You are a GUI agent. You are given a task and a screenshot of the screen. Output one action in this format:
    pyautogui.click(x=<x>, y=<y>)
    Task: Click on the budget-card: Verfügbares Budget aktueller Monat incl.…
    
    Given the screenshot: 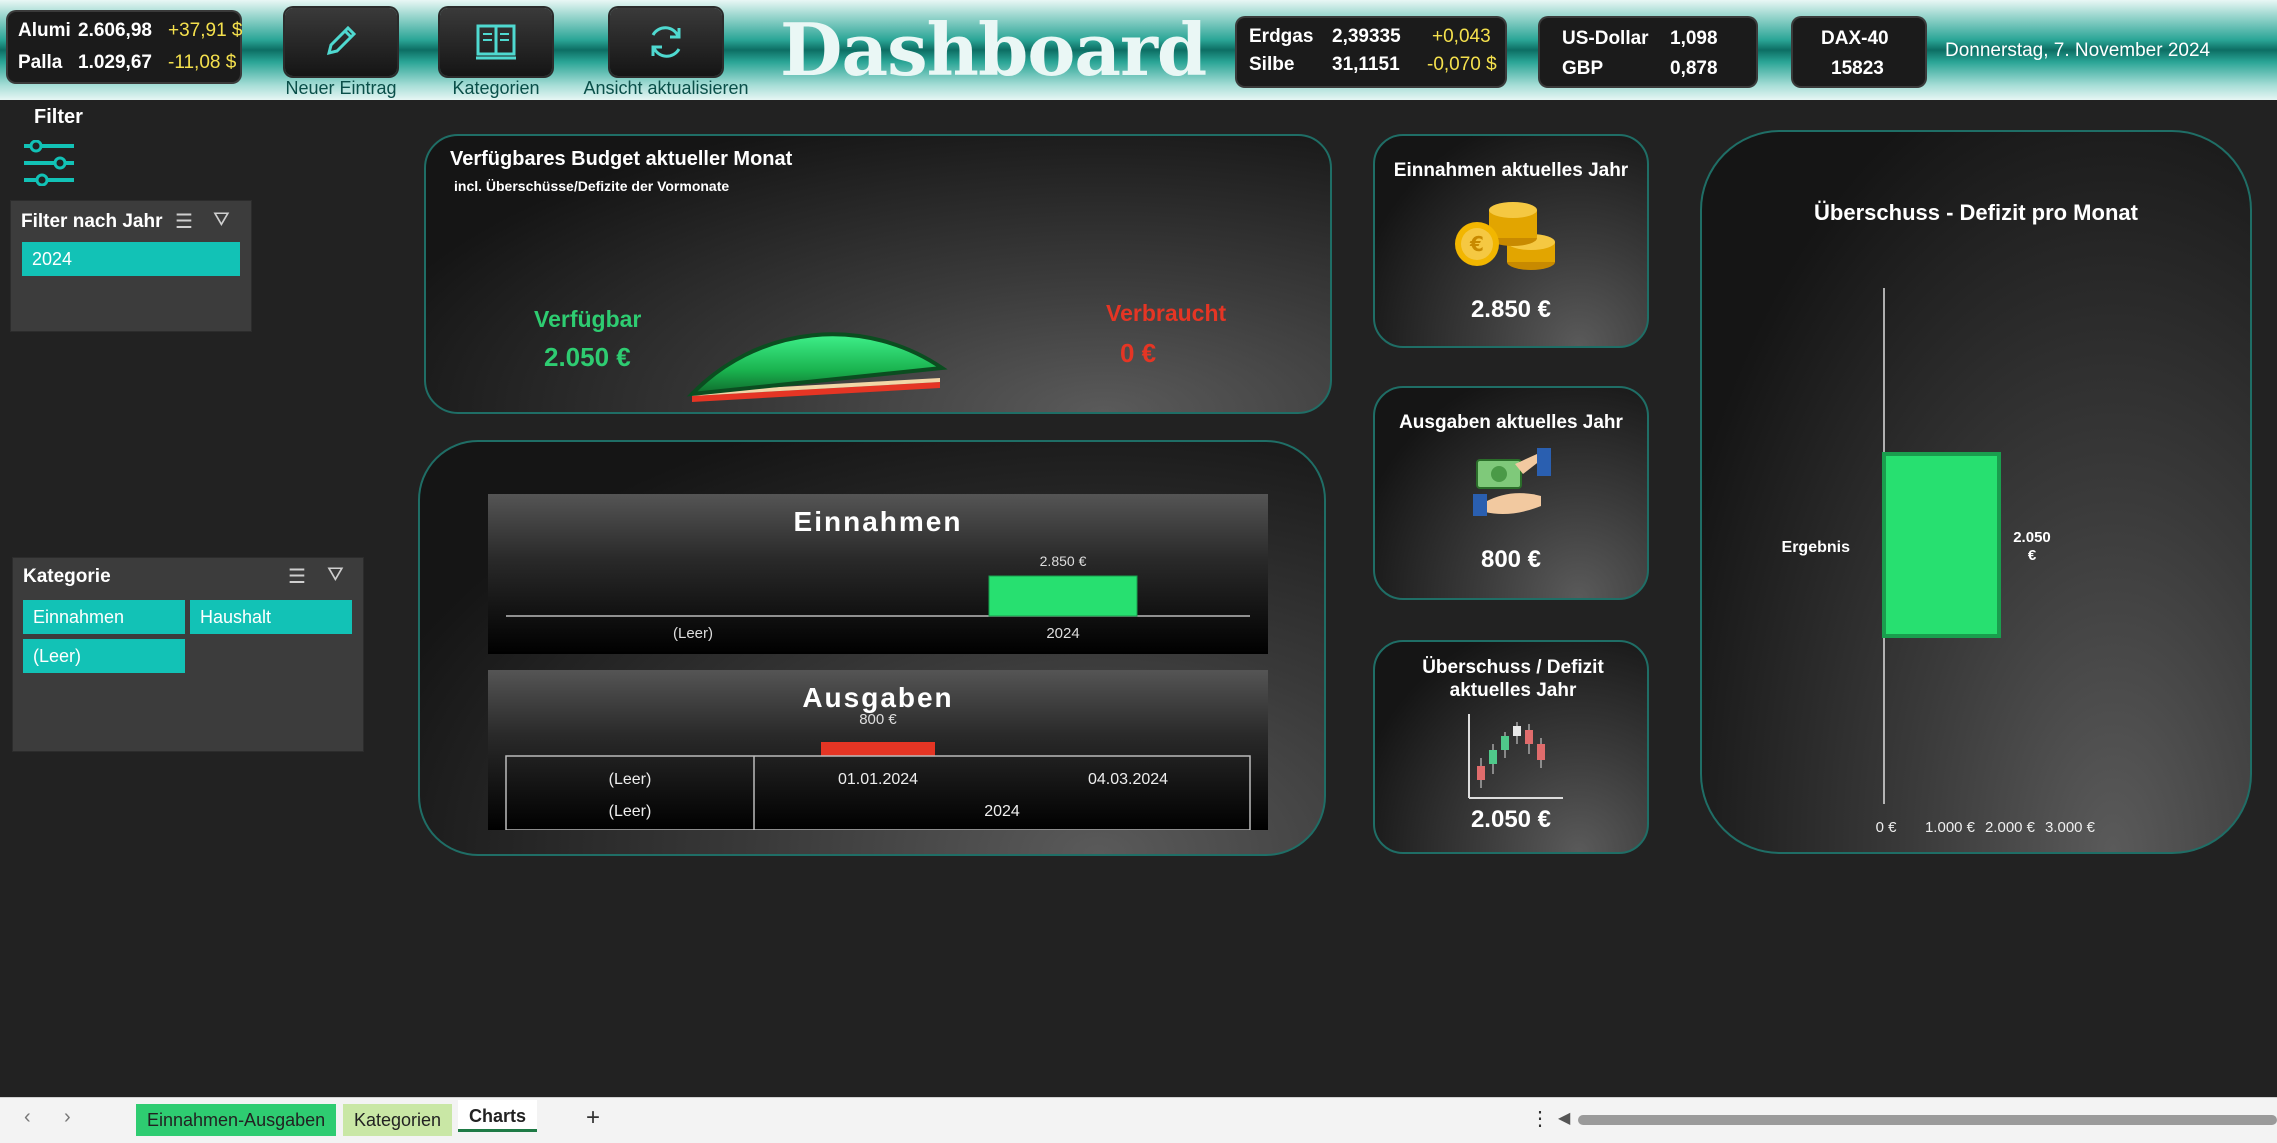 What is the action you would take?
    pyautogui.click(x=878, y=274)
    